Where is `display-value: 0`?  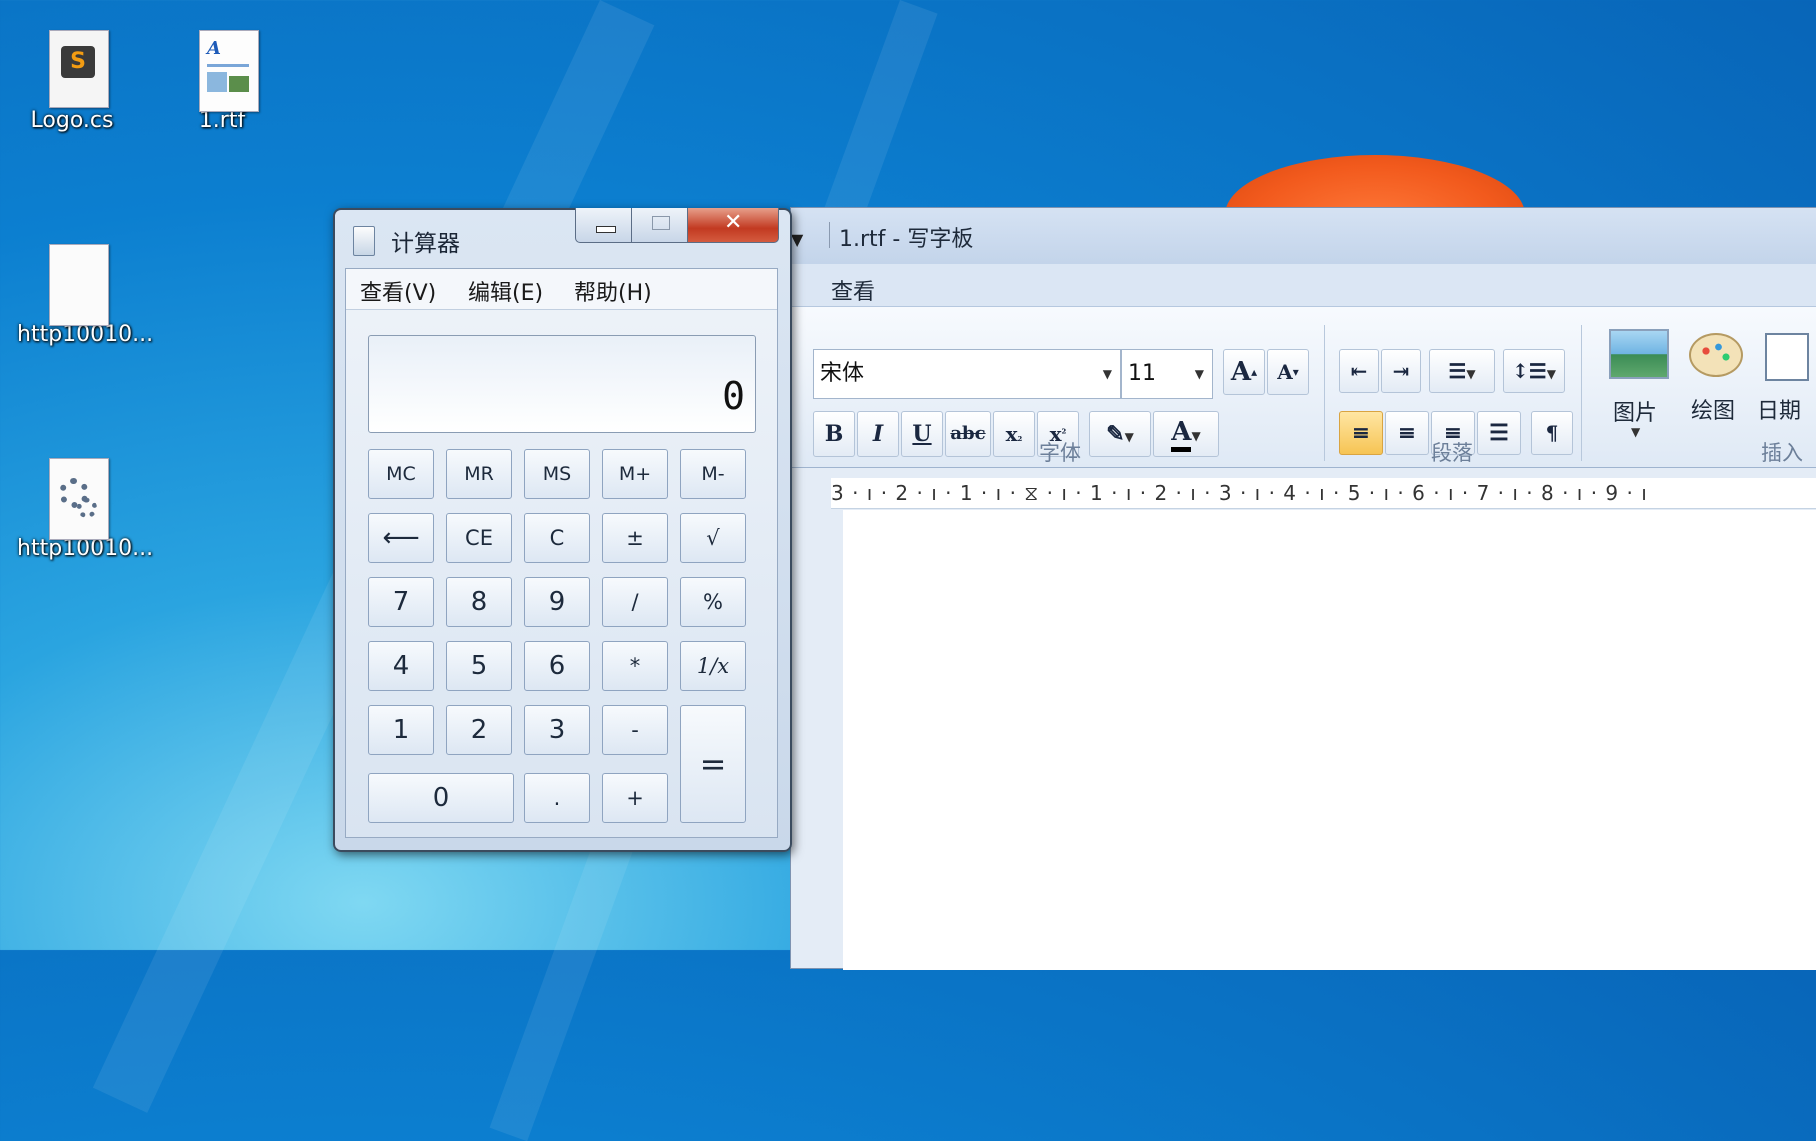 display-value: 0 is located at coordinates (733, 396).